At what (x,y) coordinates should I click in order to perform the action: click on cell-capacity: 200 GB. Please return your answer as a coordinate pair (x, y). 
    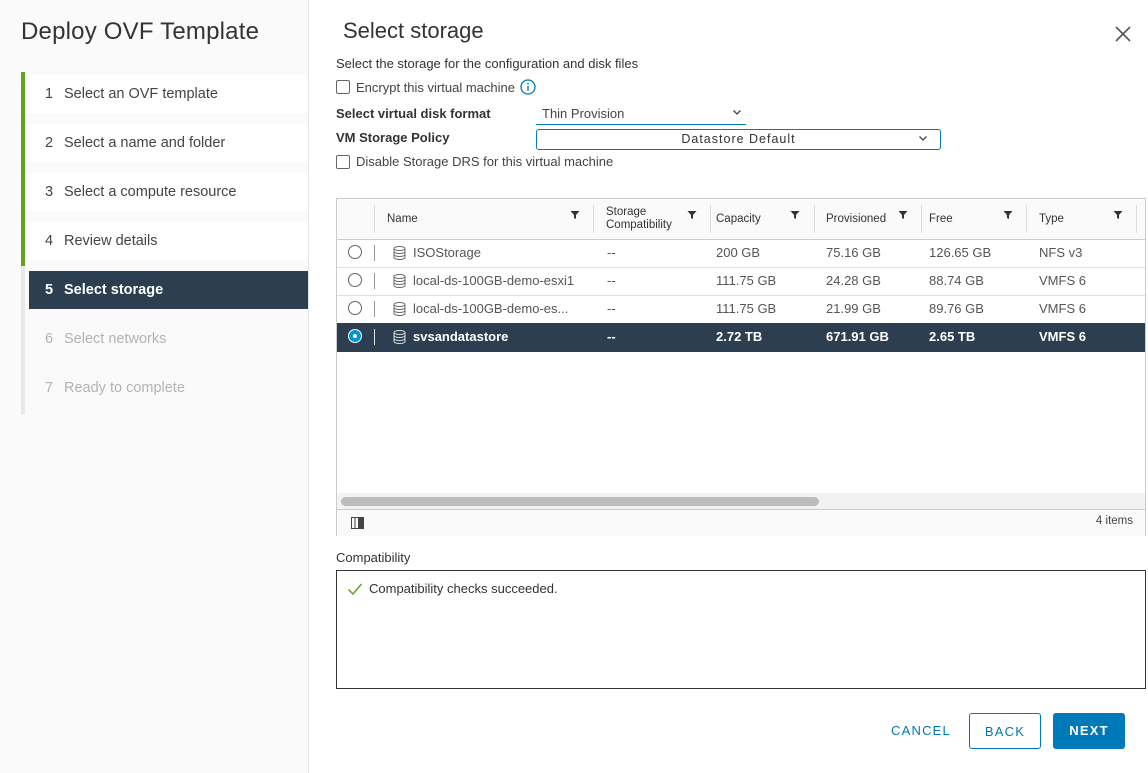
    Looking at the image, I should click on (738, 252).